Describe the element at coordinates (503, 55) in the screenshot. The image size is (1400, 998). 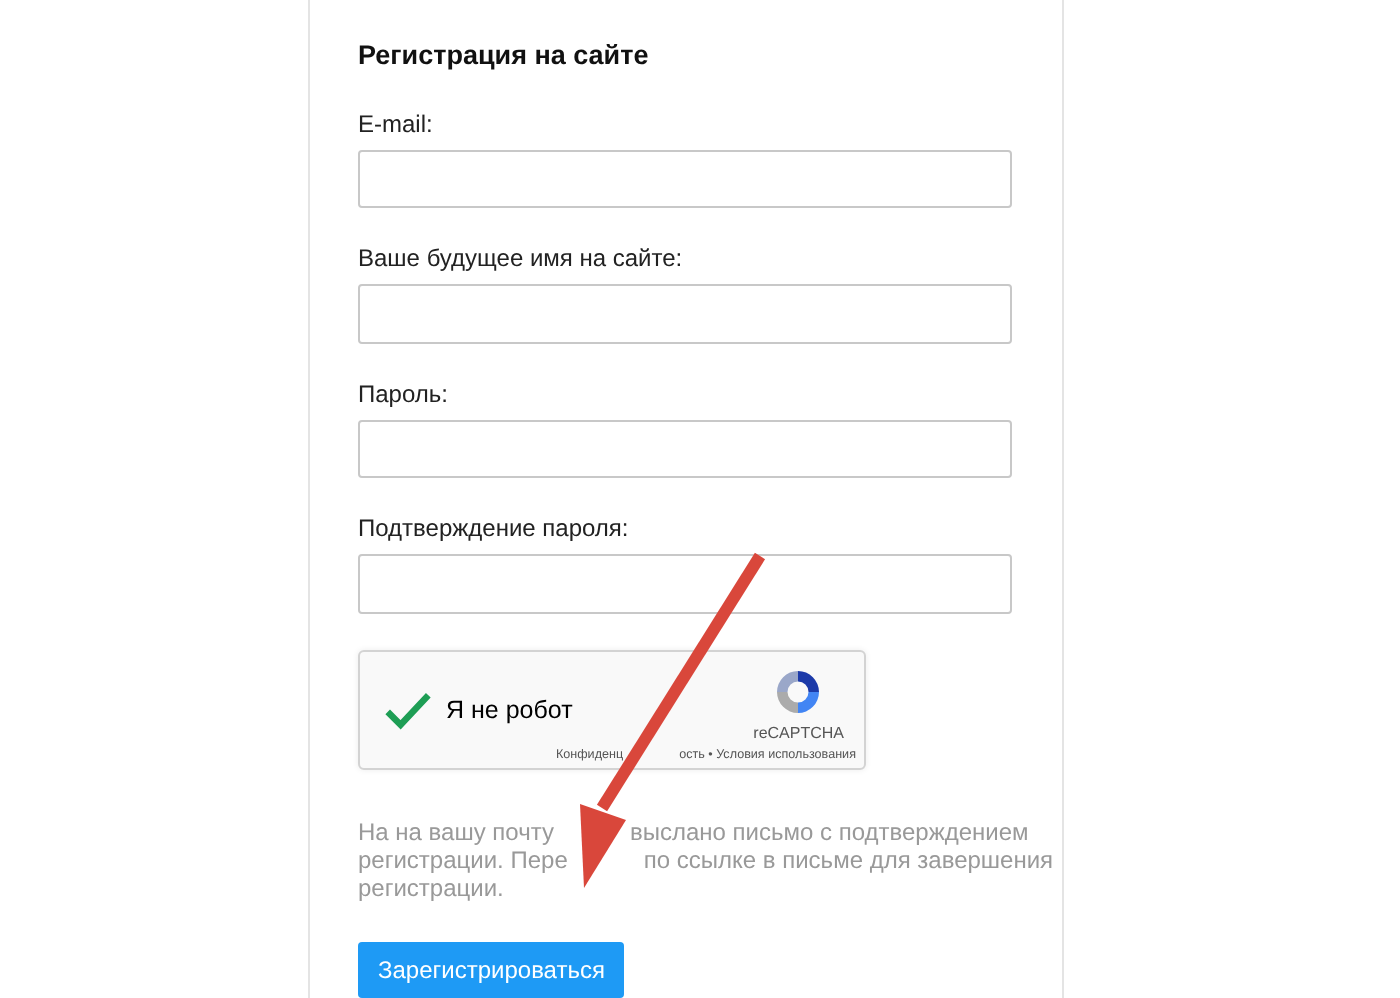
I see `form-title: Регистрация на сайте` at that location.